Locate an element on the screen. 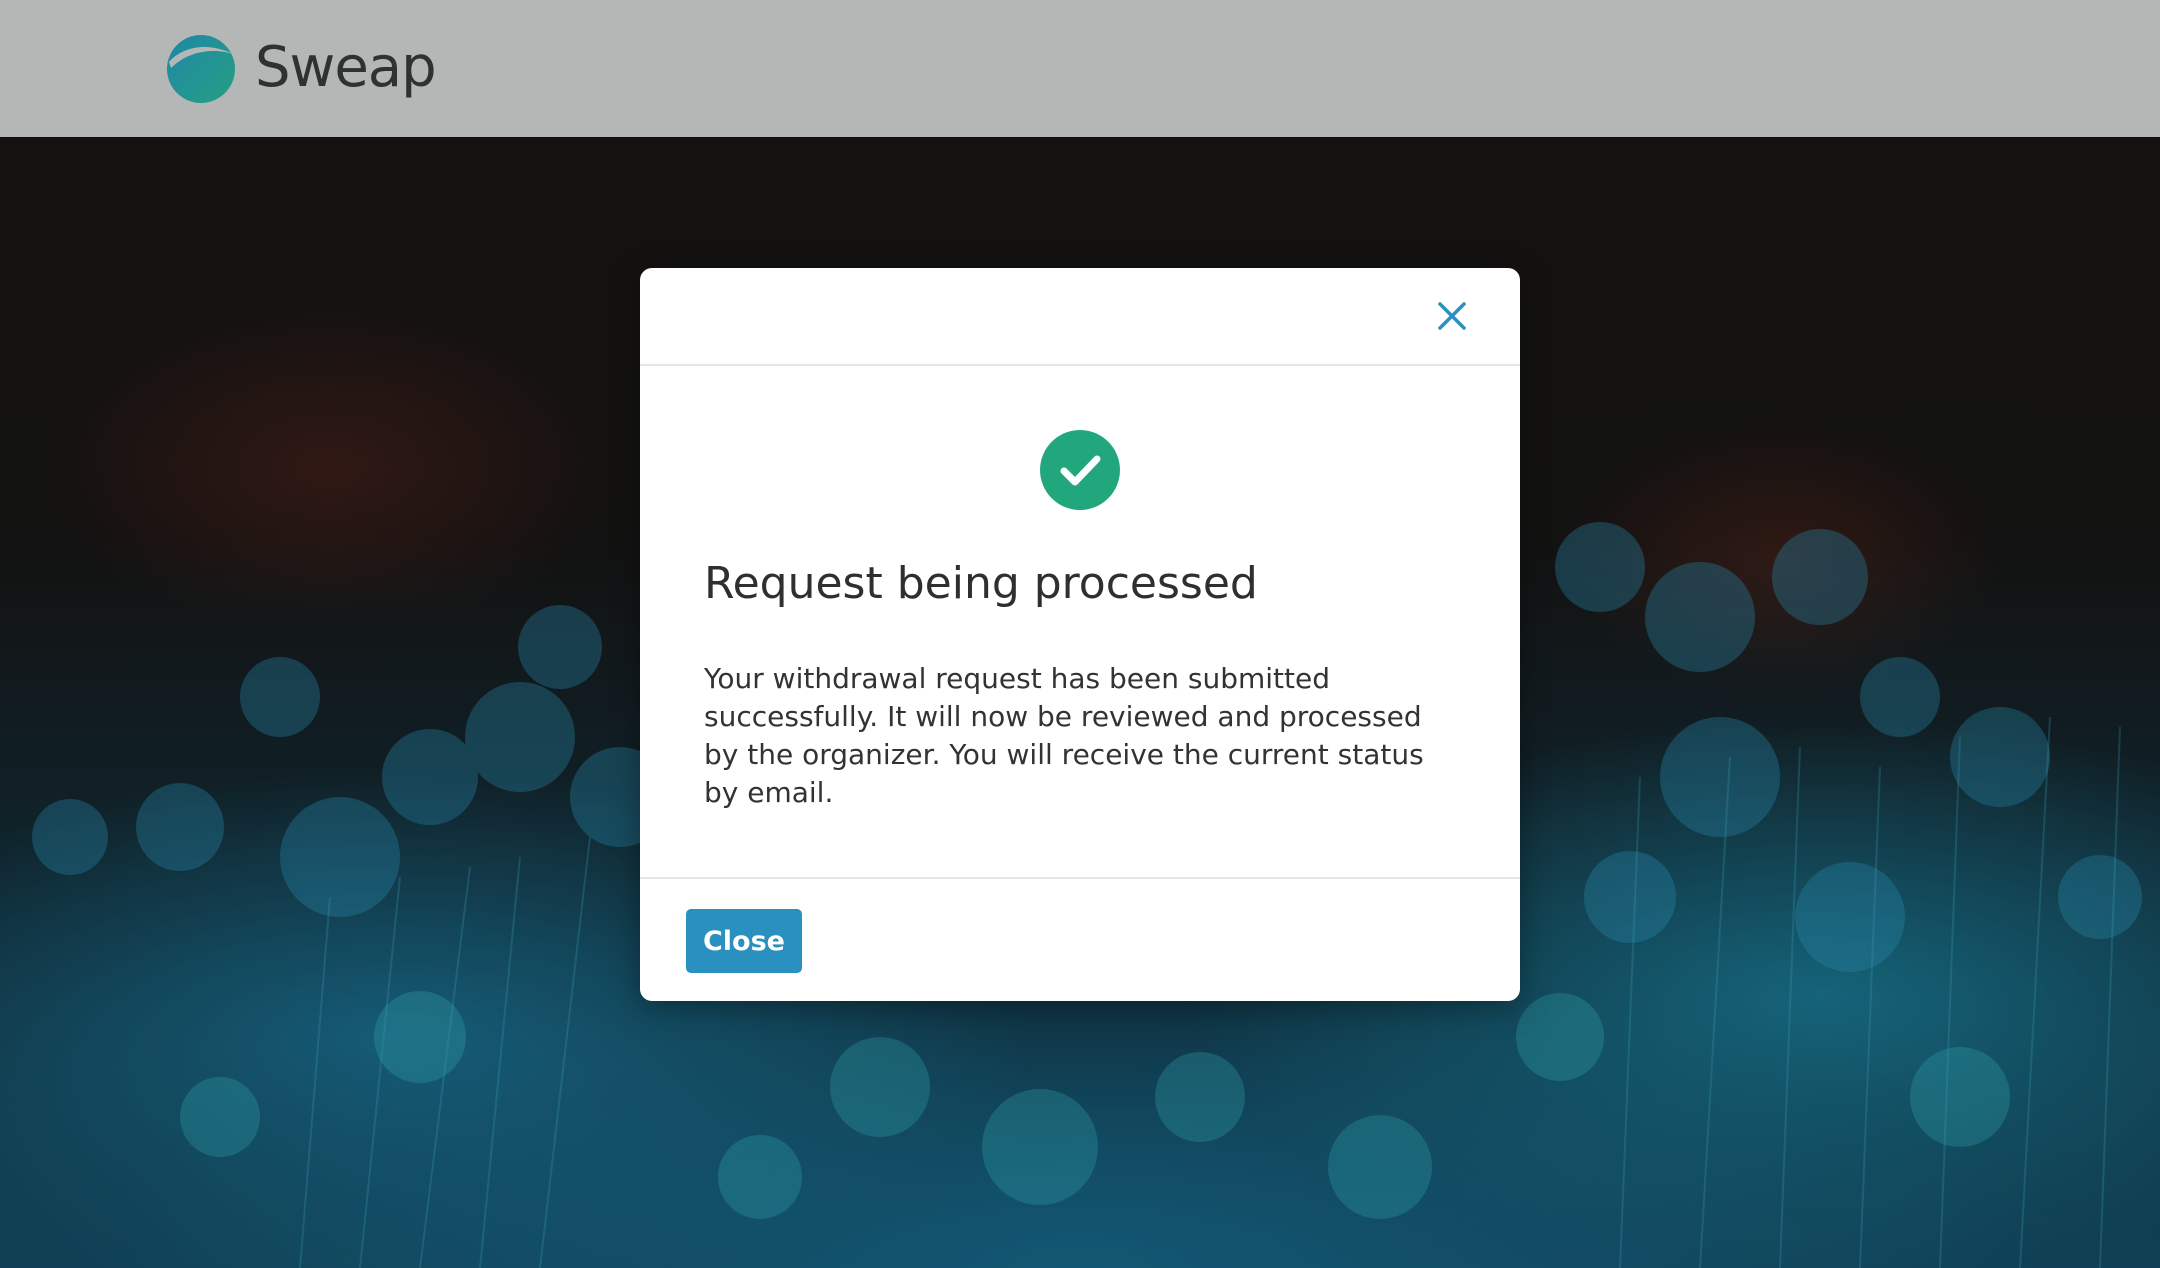  dialog-title: Request being processed is located at coordinates (981, 583).